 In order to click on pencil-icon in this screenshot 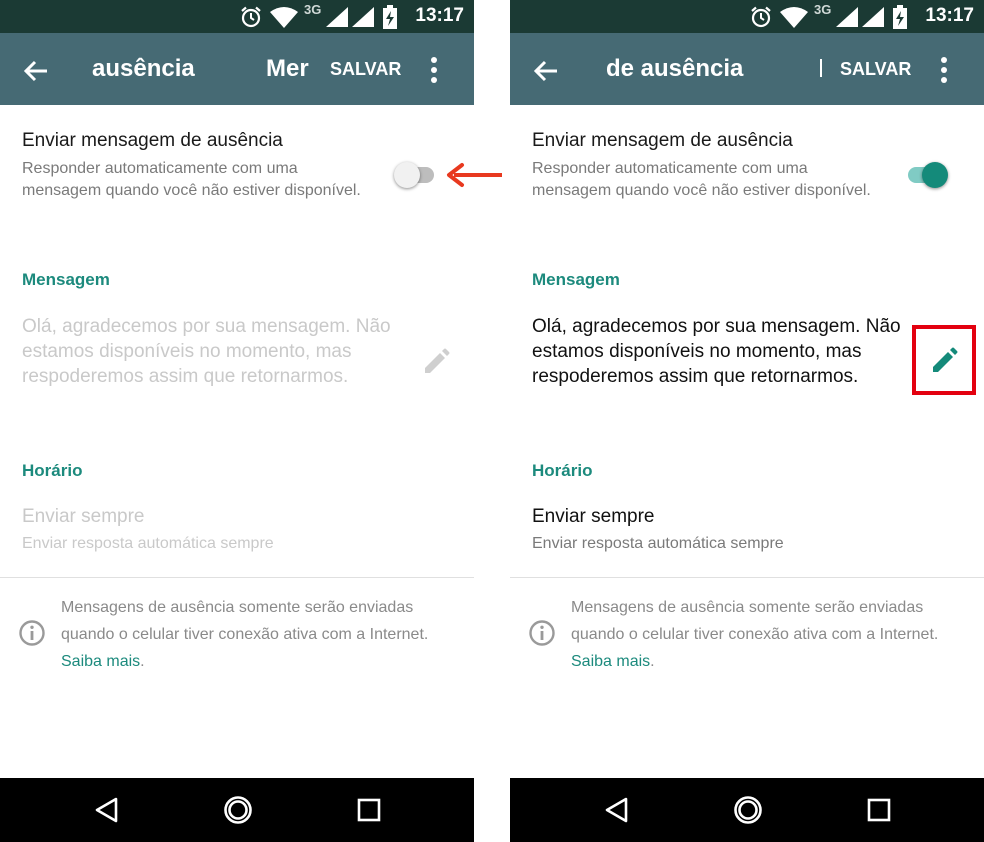, I will do `click(436, 362)`.